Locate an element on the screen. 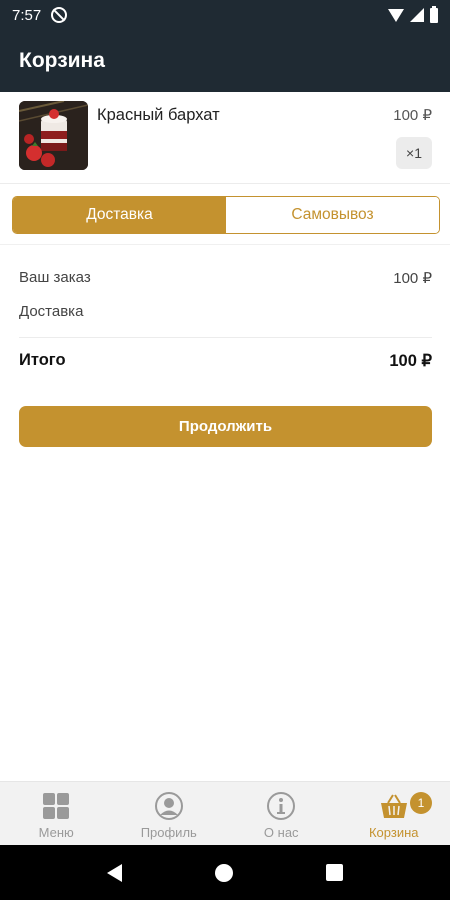  nav-item-profile: Профиль is located at coordinates (169, 813).